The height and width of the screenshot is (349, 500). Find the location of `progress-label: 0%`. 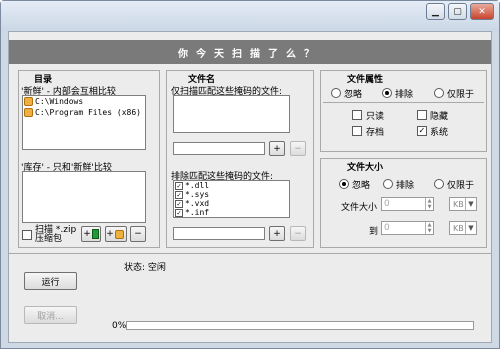

progress-label: 0% is located at coordinates (119, 326).